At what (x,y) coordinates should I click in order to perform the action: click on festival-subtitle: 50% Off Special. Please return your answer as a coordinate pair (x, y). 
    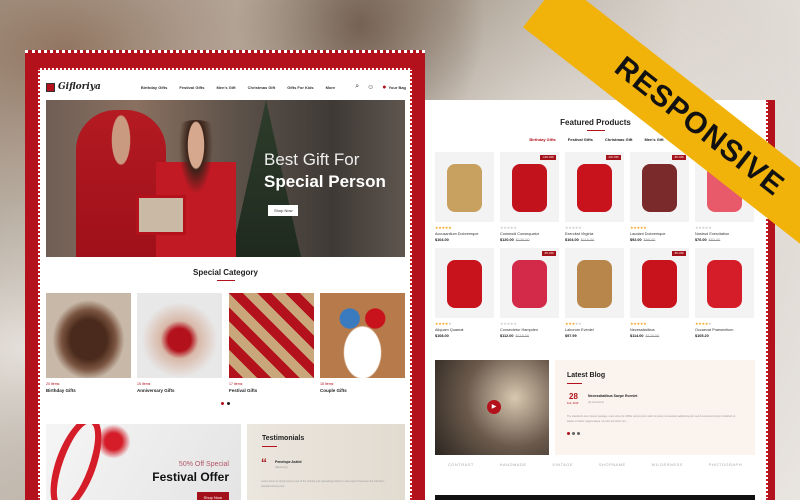
    Looking at the image, I should click on (203, 464).